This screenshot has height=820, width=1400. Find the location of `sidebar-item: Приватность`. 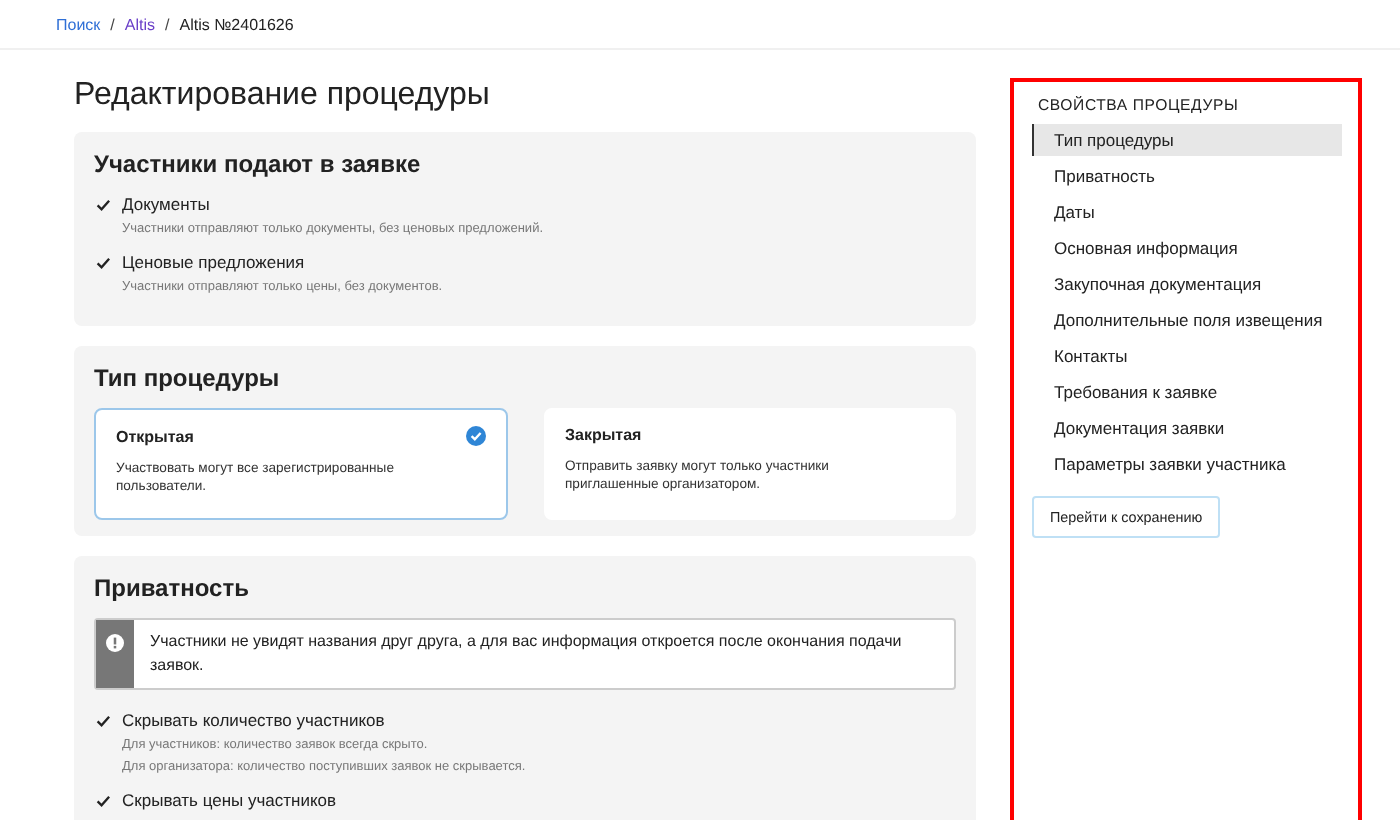

sidebar-item: Приватность is located at coordinates (1187, 176).